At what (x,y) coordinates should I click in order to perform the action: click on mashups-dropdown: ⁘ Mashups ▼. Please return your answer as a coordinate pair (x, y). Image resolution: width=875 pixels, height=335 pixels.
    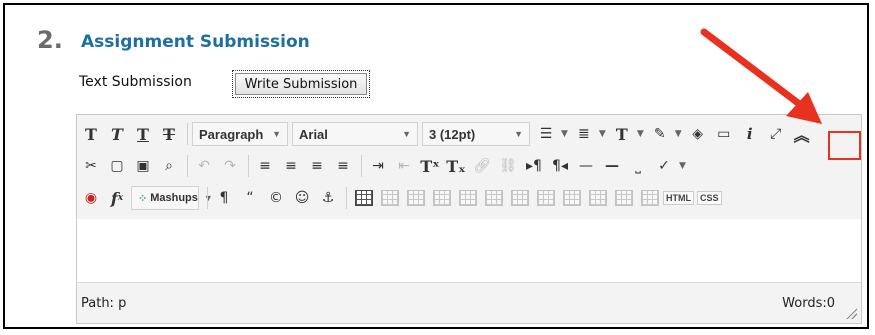
    Looking at the image, I should click on (172, 198).